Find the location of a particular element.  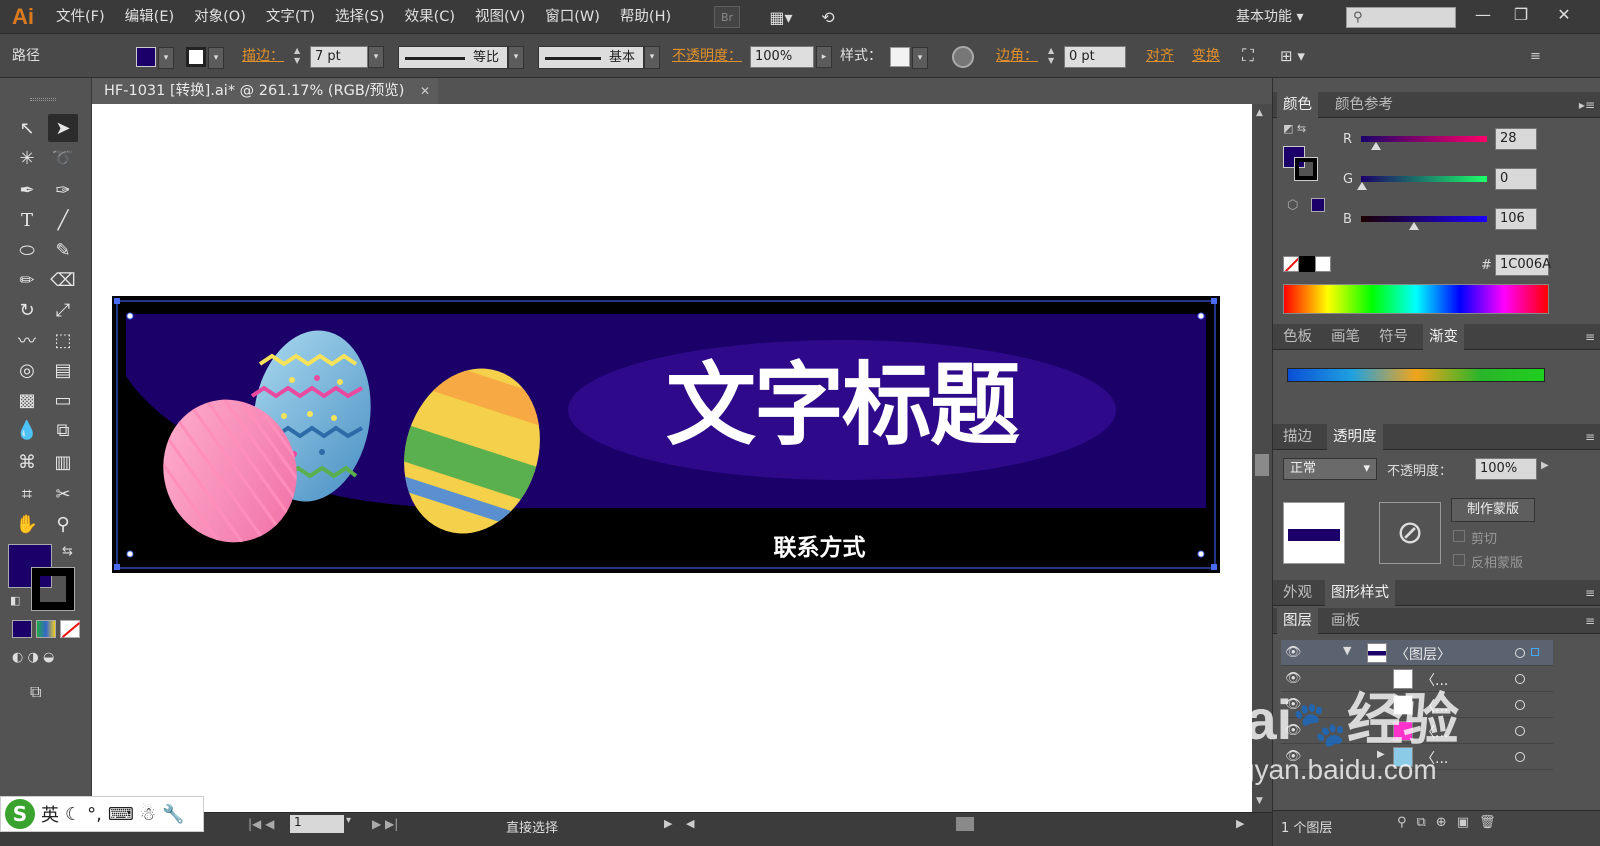

none-swatch is located at coordinates (1291, 264).